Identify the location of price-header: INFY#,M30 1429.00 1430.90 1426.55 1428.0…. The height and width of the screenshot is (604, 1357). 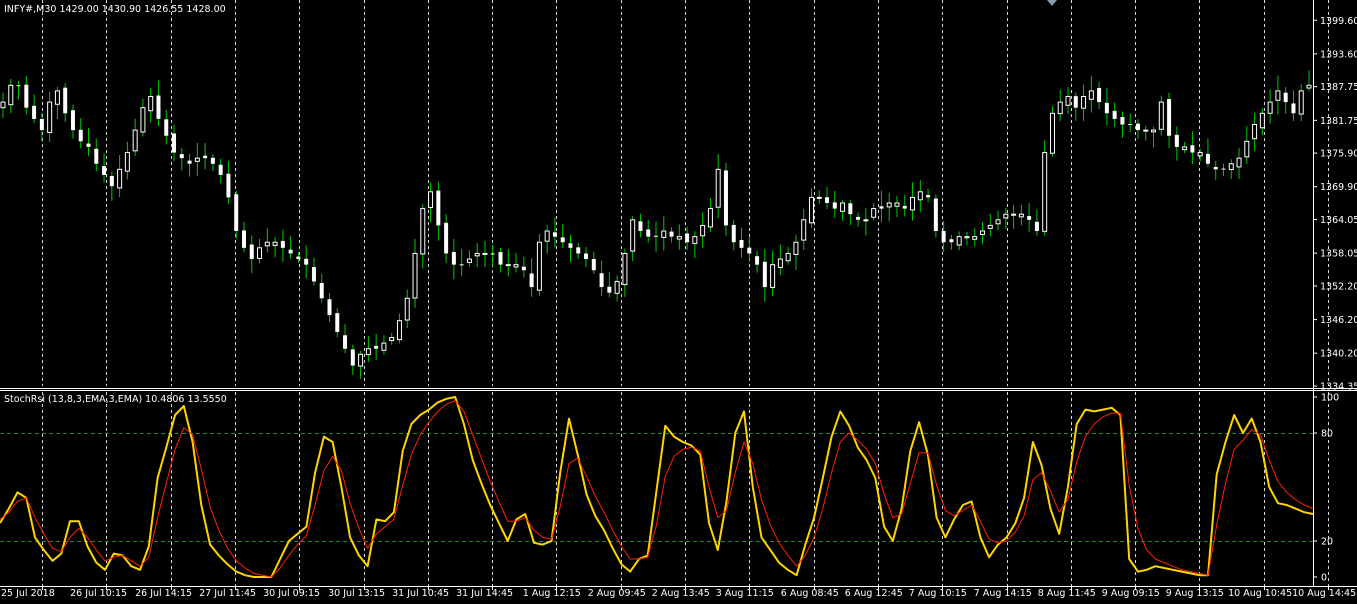
(115, 9).